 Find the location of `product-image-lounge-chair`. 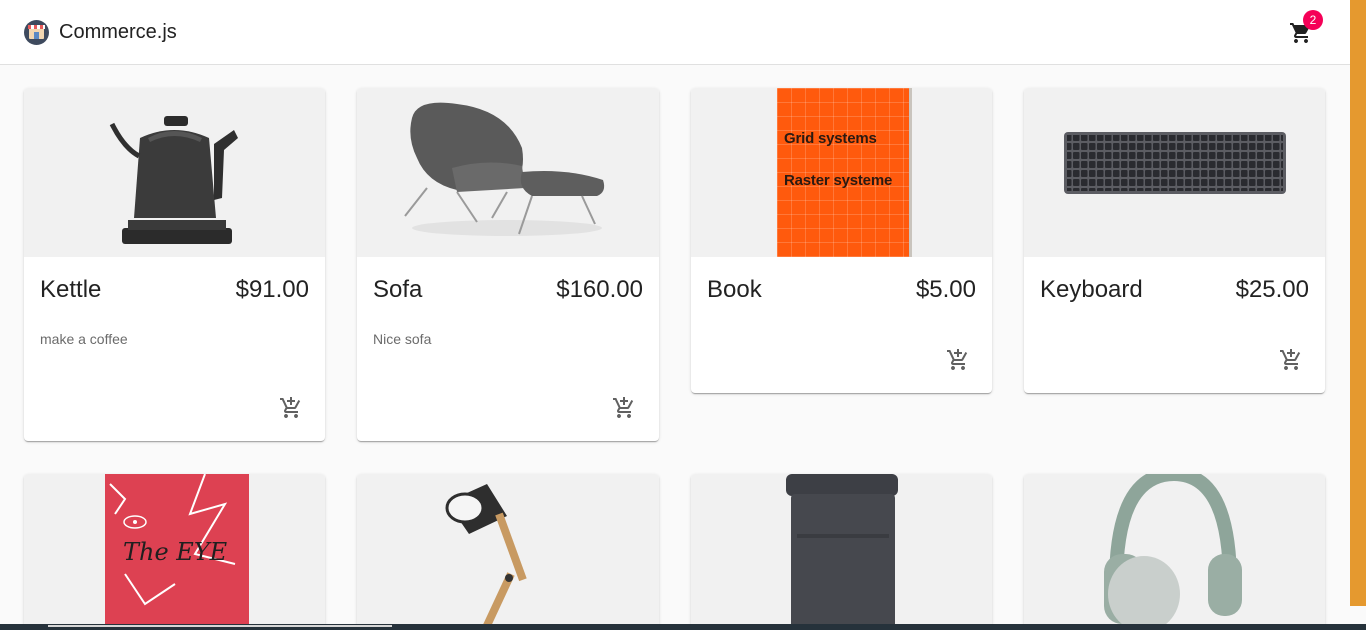

product-image-lounge-chair is located at coordinates (508, 172).